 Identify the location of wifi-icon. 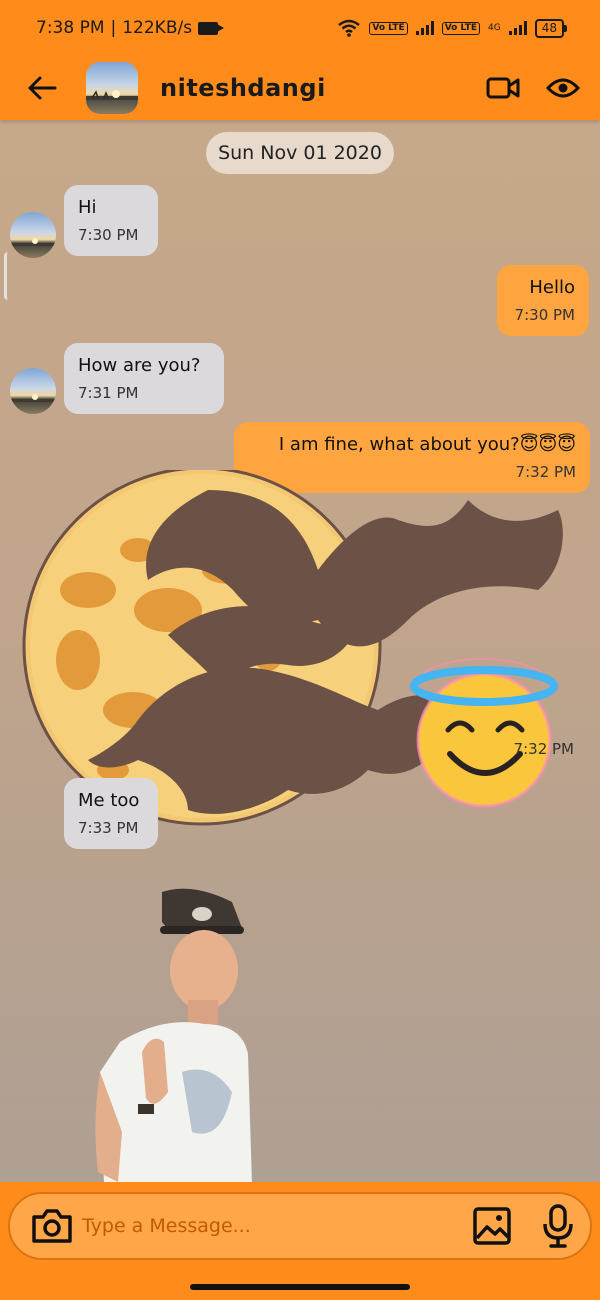
(349, 28).